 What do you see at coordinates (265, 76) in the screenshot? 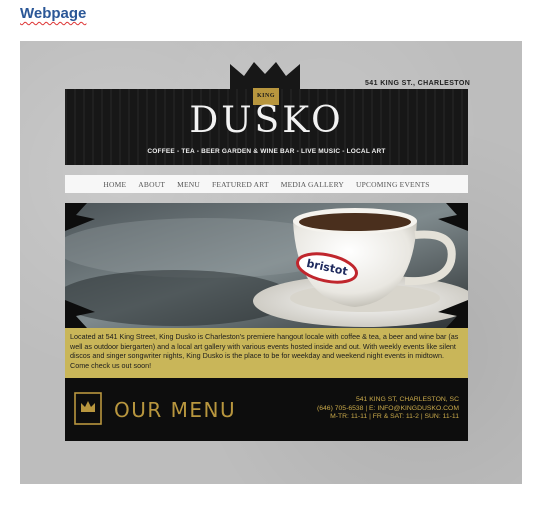
I see `crown-icon` at bounding box center [265, 76].